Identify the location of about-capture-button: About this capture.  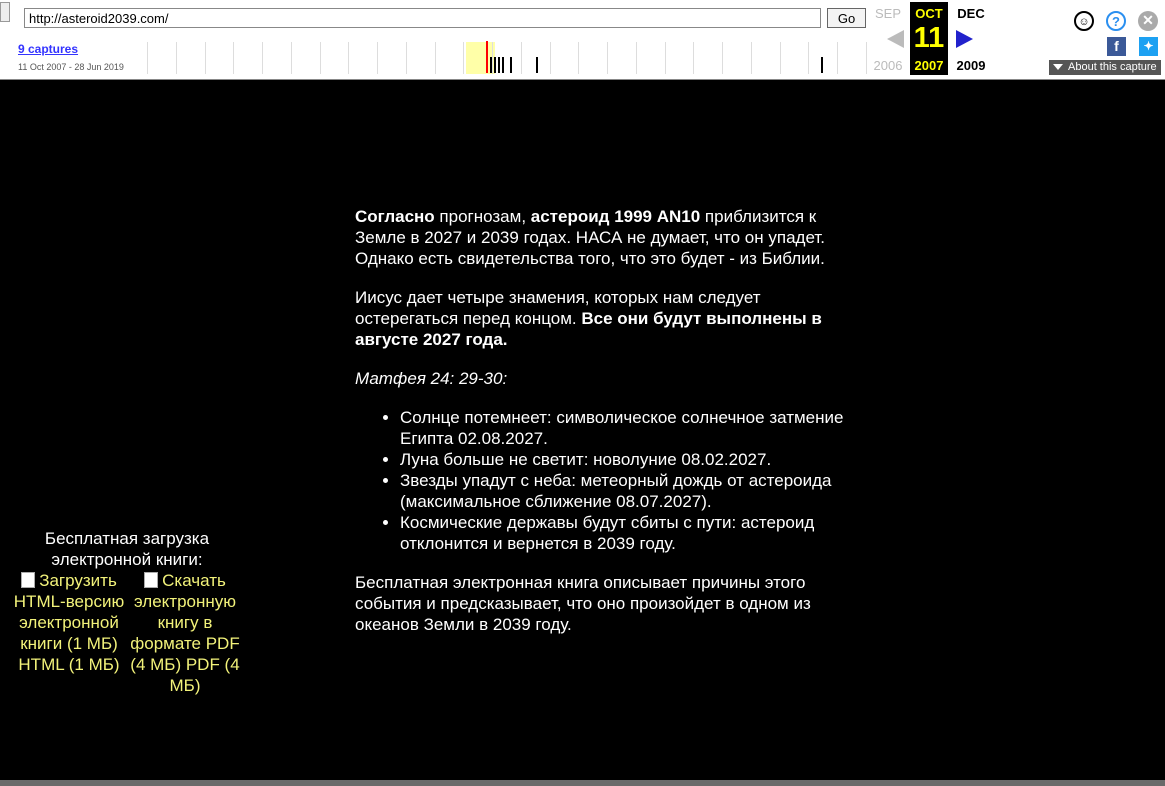
(1105, 67).